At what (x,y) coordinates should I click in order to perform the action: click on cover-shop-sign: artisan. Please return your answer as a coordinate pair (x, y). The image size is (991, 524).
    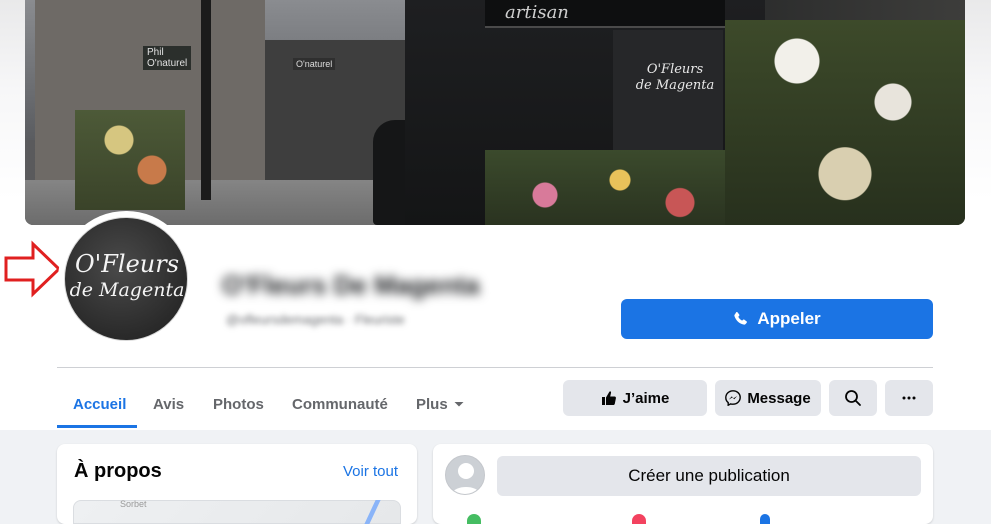
    Looking at the image, I should click on (537, 12).